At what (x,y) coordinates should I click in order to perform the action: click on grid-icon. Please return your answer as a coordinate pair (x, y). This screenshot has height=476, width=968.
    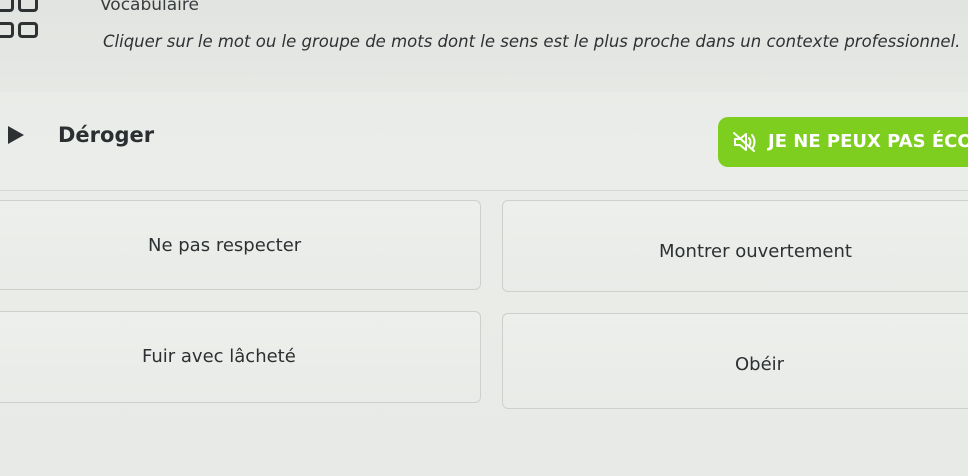
    Looking at the image, I should click on (25, 23).